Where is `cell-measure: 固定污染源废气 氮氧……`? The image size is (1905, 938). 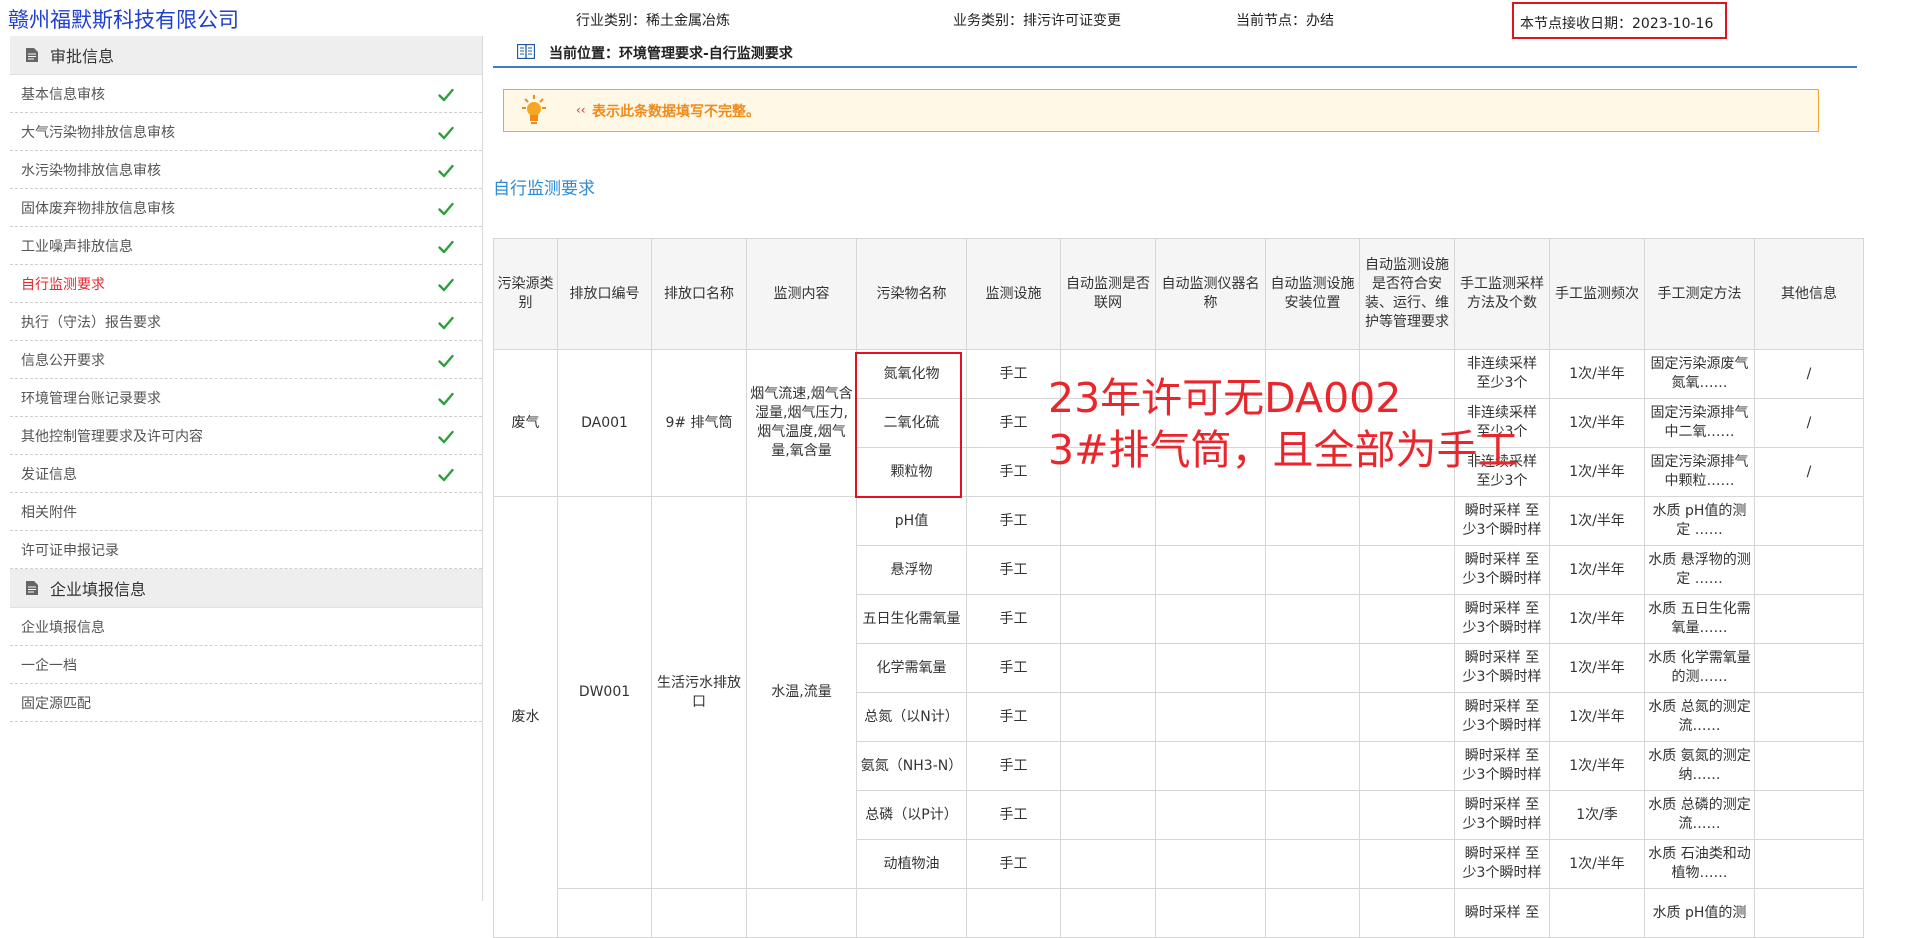
cell-measure: 固定污染源废气 氮氧…… is located at coordinates (1699, 374).